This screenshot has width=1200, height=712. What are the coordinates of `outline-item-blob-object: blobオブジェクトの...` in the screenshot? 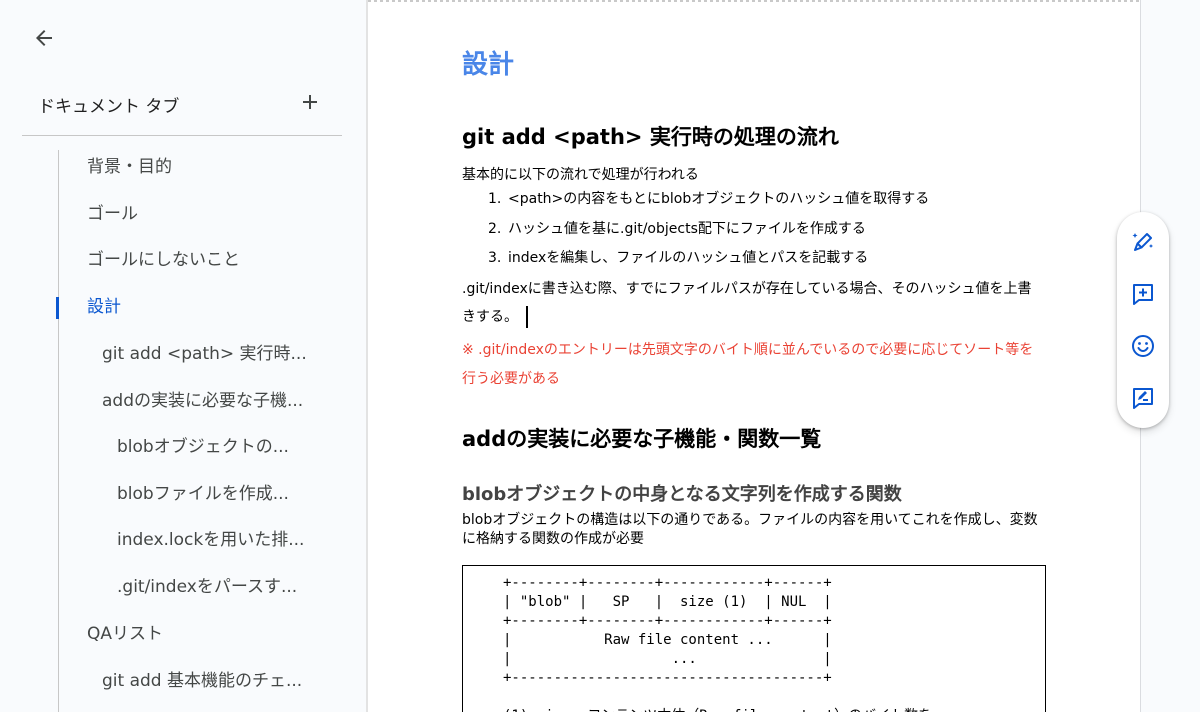 It's located at (203, 447).